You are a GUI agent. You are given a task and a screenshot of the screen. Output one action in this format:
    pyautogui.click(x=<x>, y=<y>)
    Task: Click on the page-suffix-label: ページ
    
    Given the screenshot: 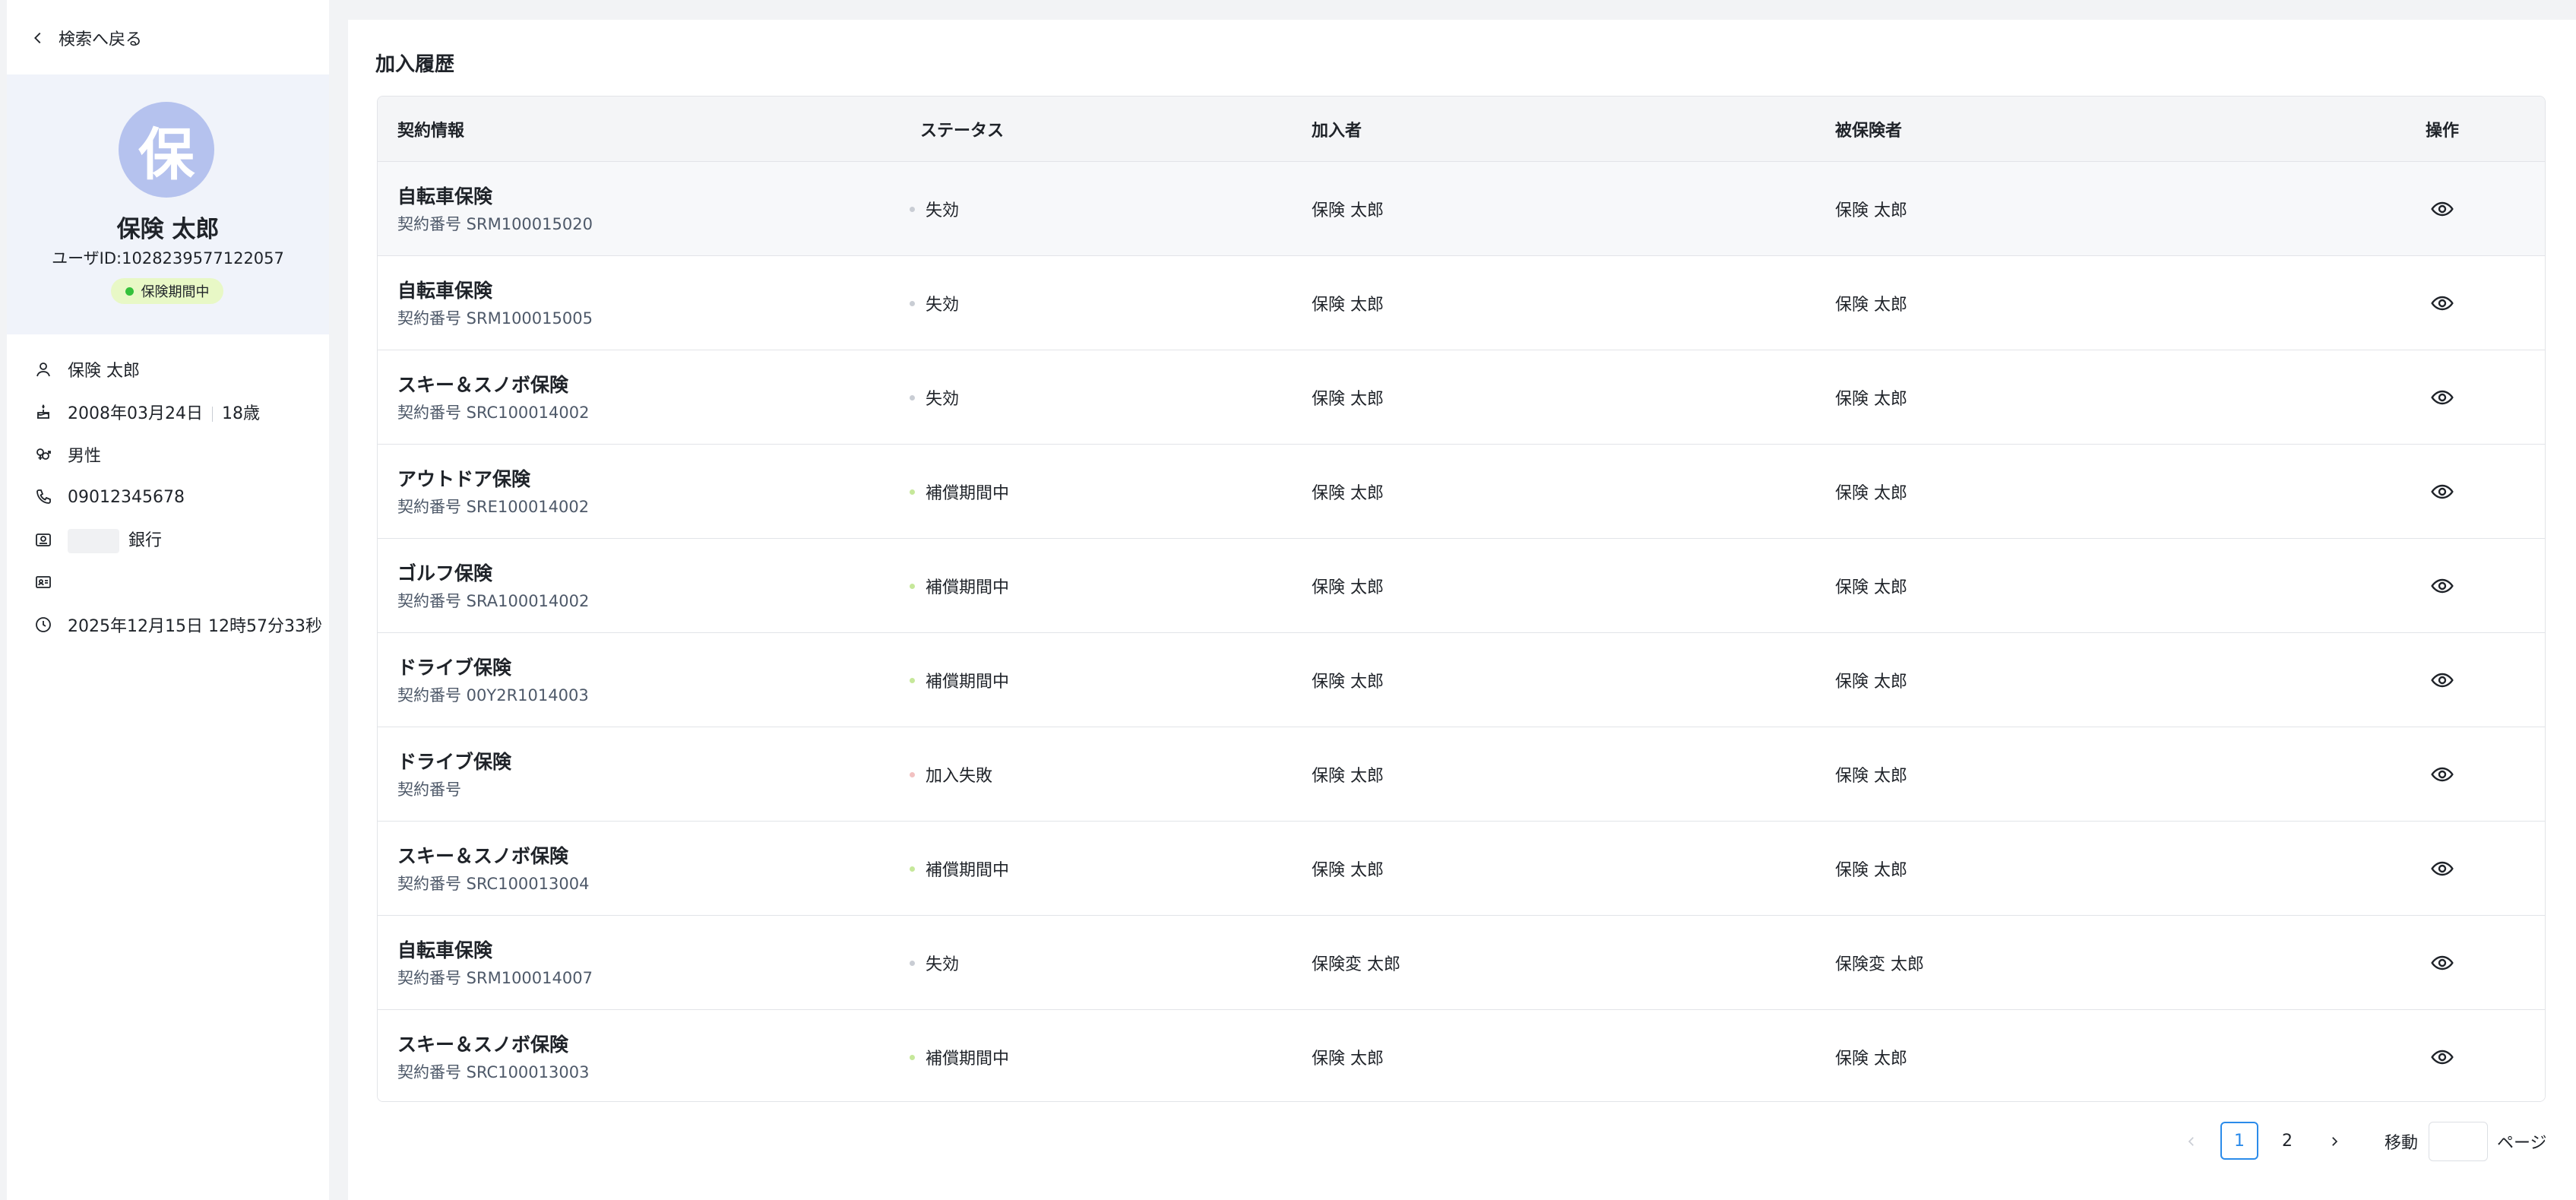 What is the action you would take?
    pyautogui.click(x=2522, y=1143)
    